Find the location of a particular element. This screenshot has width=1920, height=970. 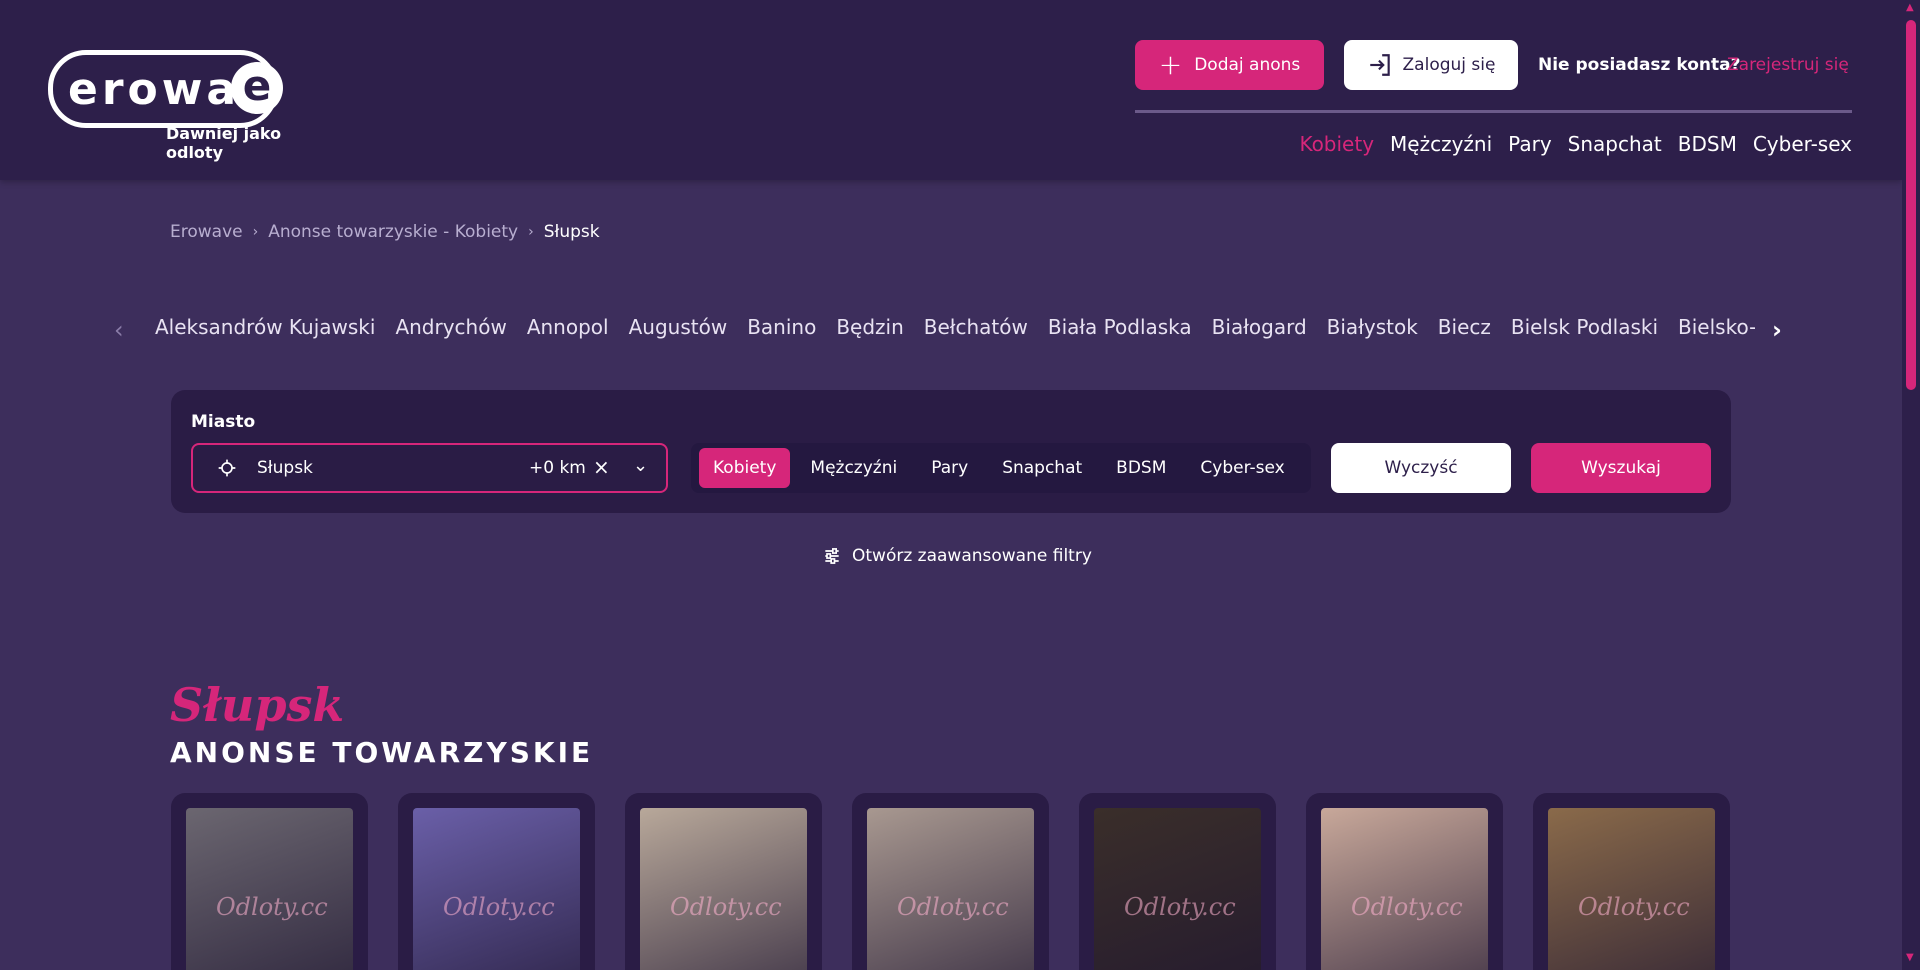

city-link: Bełchatów is located at coordinates (976, 327).